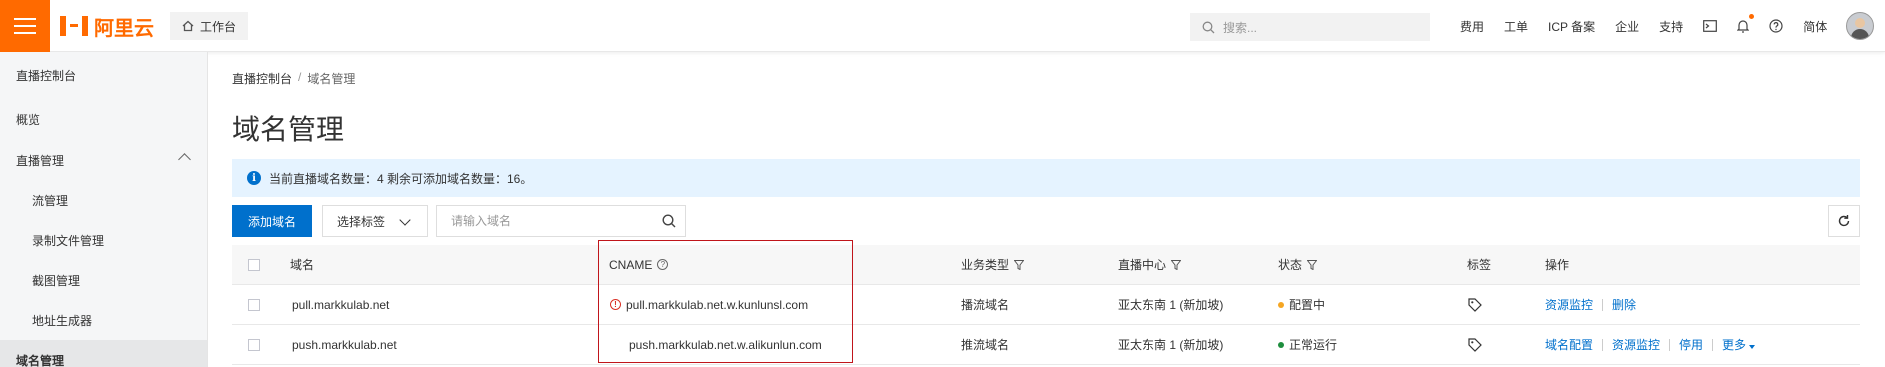 The image size is (1885, 367). I want to click on col-ops: 操作, so click(1557, 265).